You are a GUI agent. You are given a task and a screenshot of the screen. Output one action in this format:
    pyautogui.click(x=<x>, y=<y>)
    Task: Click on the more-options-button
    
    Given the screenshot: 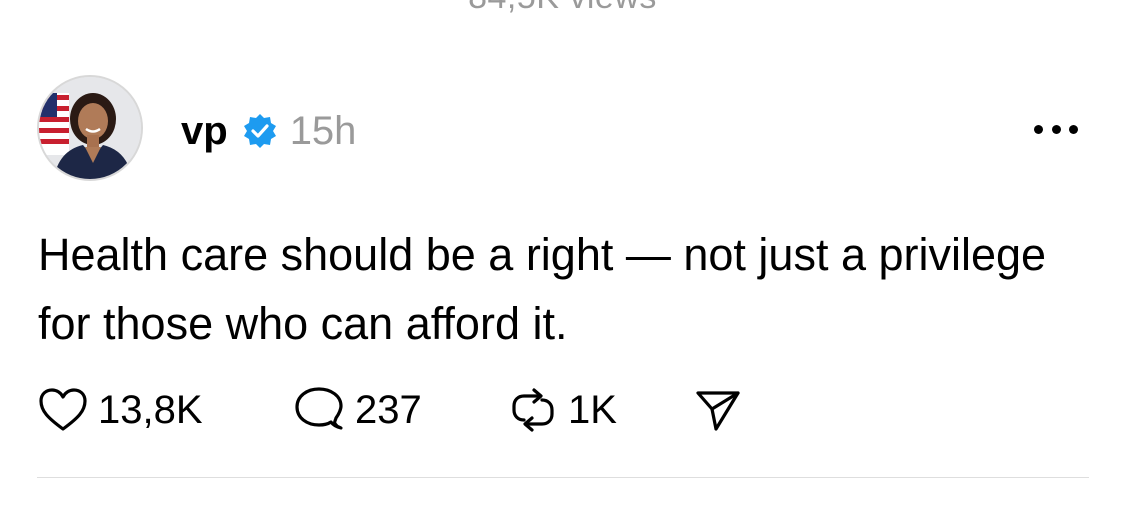 What is the action you would take?
    pyautogui.click(x=1056, y=129)
    